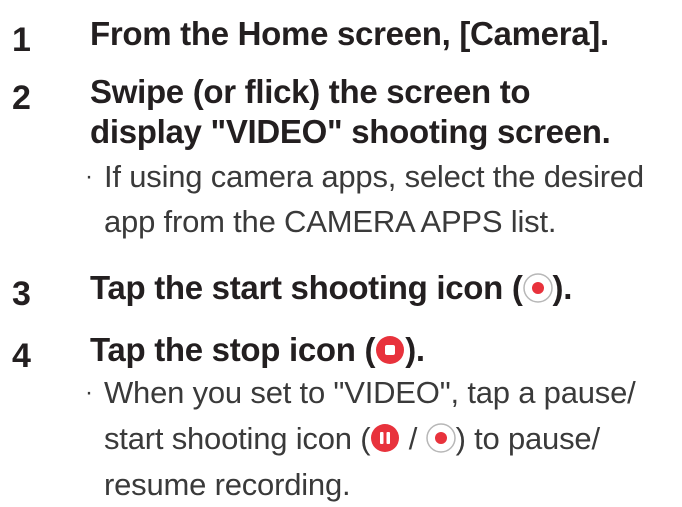 This screenshot has width=682, height=507. What do you see at coordinates (233, 349) in the screenshot?
I see `step-title-text: Tap the stop icon (` at bounding box center [233, 349].